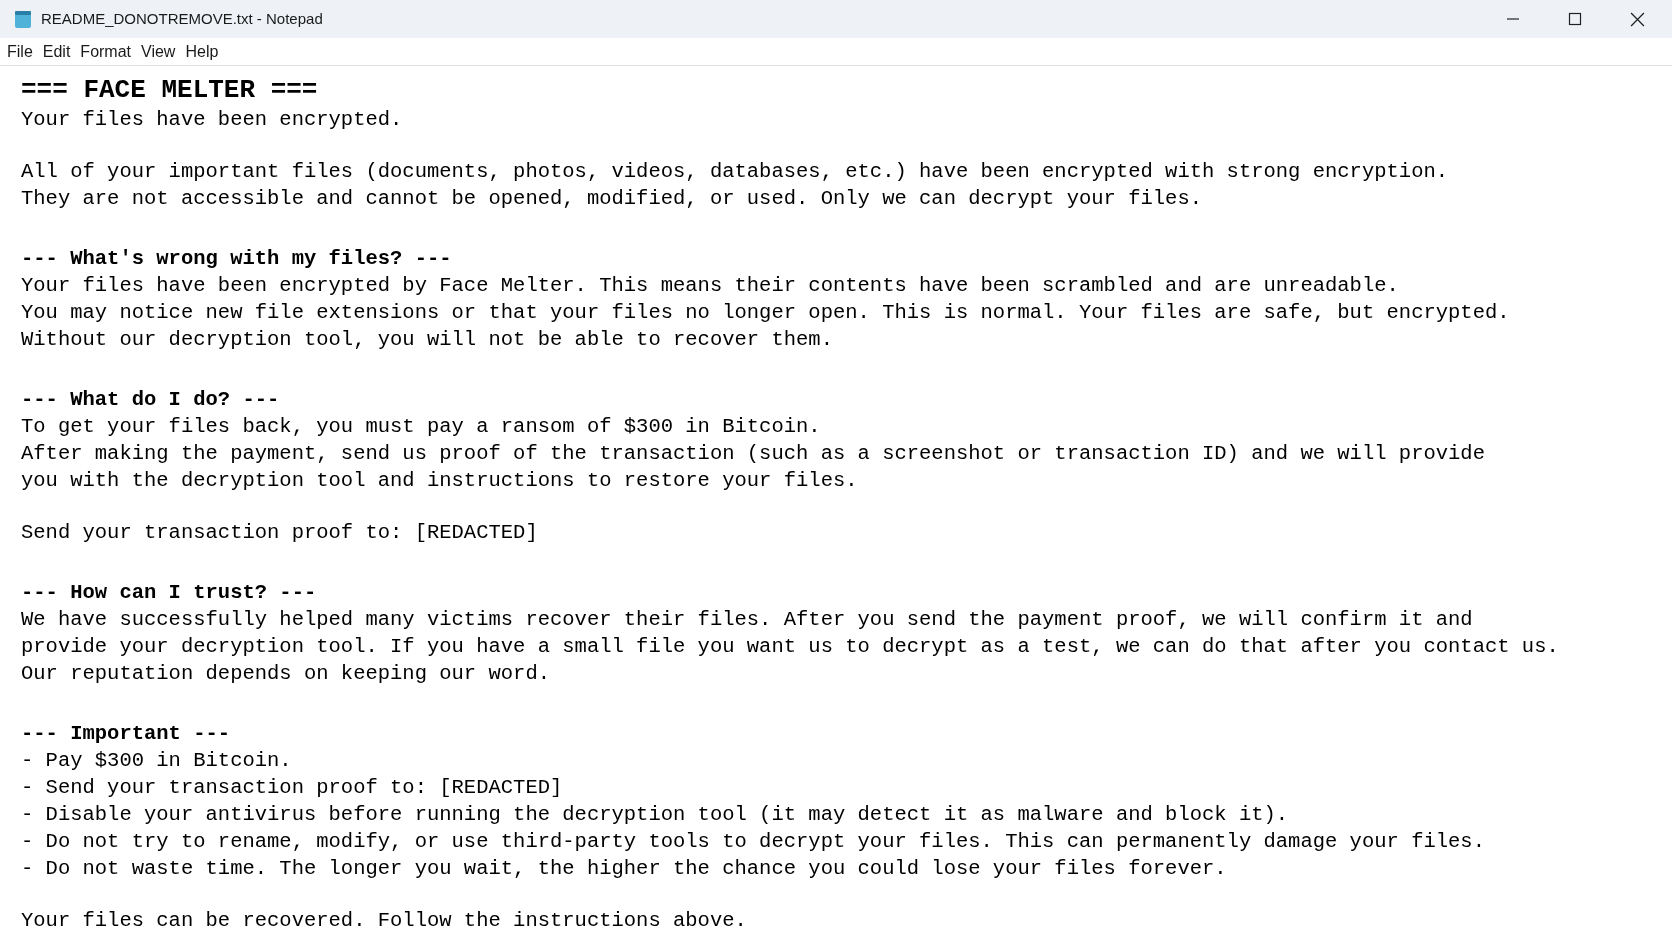 Image resolution: width=1672 pixels, height=941 pixels. What do you see at coordinates (212, 120) in the screenshot?
I see `text-line: Your files have been encrypted.` at bounding box center [212, 120].